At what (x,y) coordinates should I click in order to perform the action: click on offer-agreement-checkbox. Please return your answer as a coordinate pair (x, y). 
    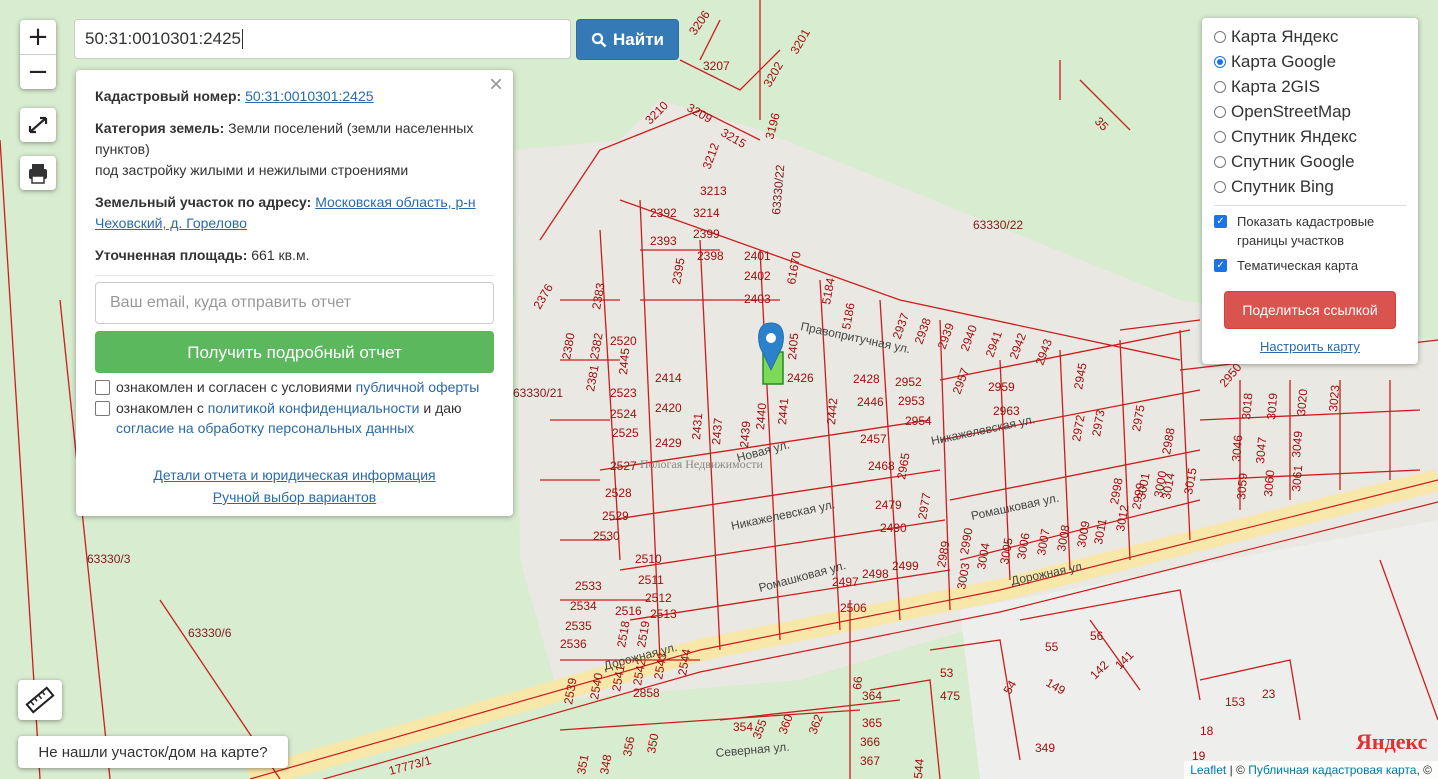
    Looking at the image, I should click on (102, 387).